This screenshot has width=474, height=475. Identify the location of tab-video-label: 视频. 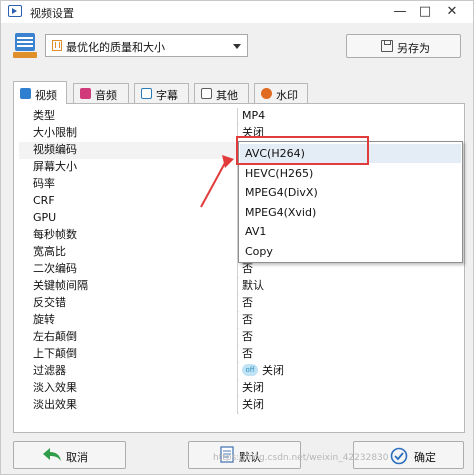
(46, 95).